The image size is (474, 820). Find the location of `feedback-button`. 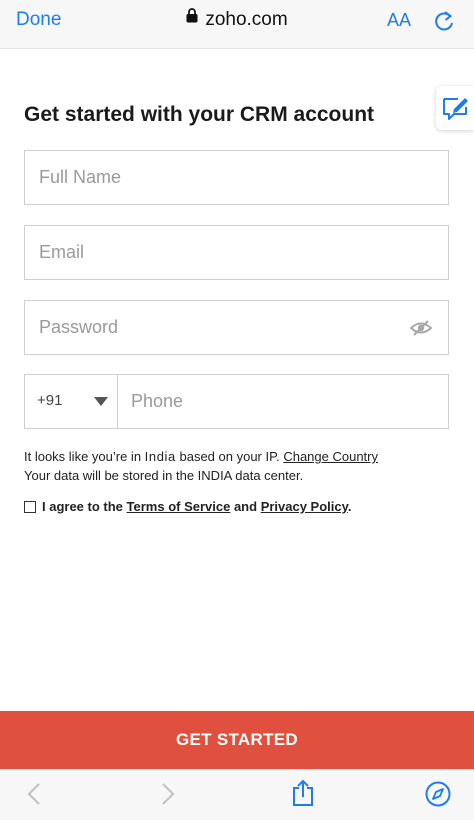

feedback-button is located at coordinates (455, 108).